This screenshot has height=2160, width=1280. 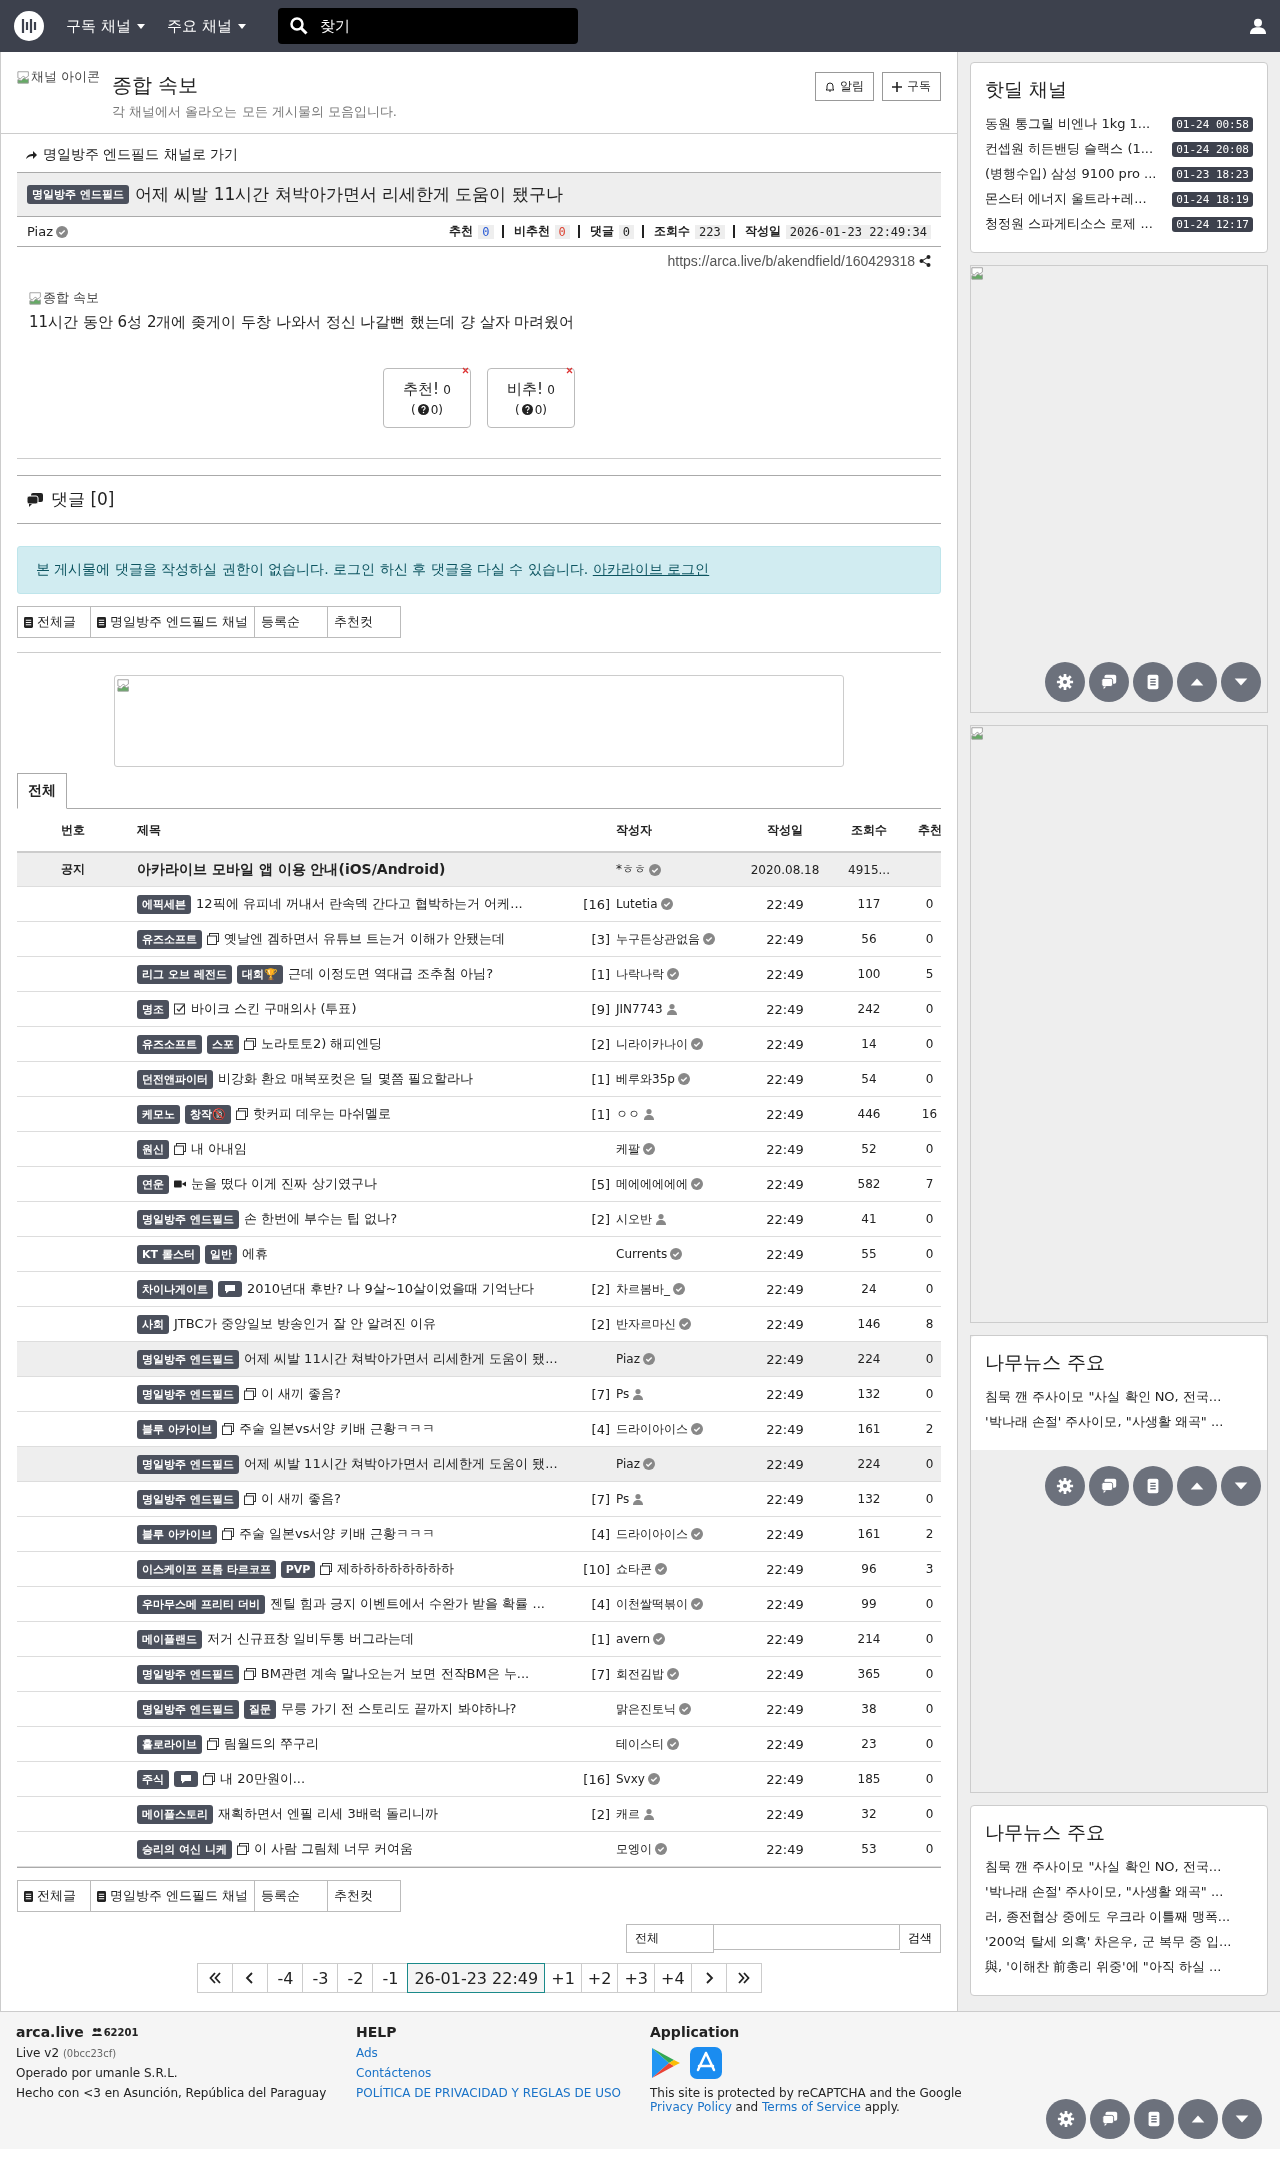 What do you see at coordinates (300, 1499) in the screenshot?
I see `post-title: 이 새끼 좋음?` at bounding box center [300, 1499].